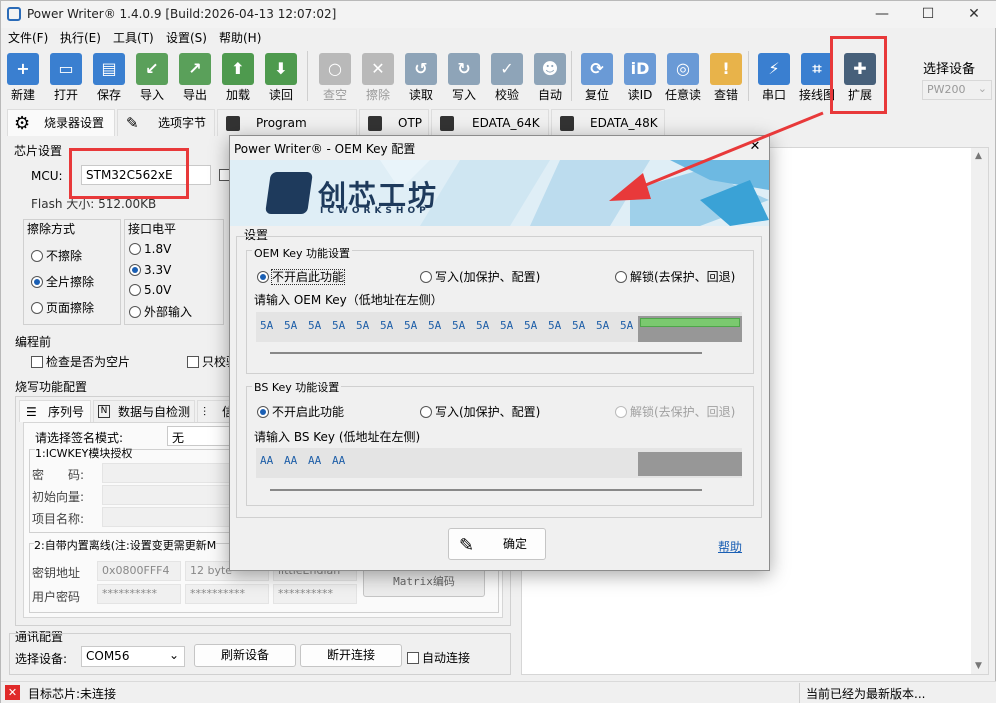 The width and height of the screenshot is (996, 703). Describe the element at coordinates (957, 90) in the screenshot. I see `device-model-select: PW200 ⌄` at that location.